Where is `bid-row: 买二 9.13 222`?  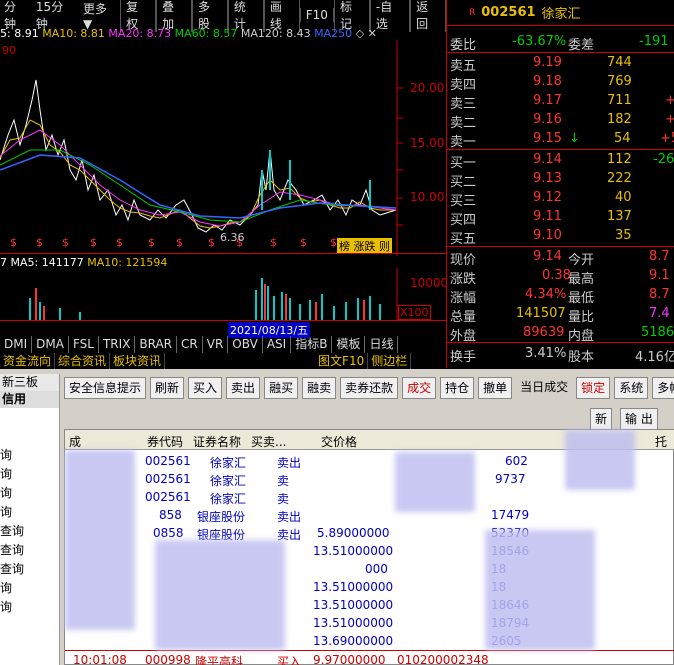 bid-row: 买二 9.13 222 is located at coordinates (560, 179).